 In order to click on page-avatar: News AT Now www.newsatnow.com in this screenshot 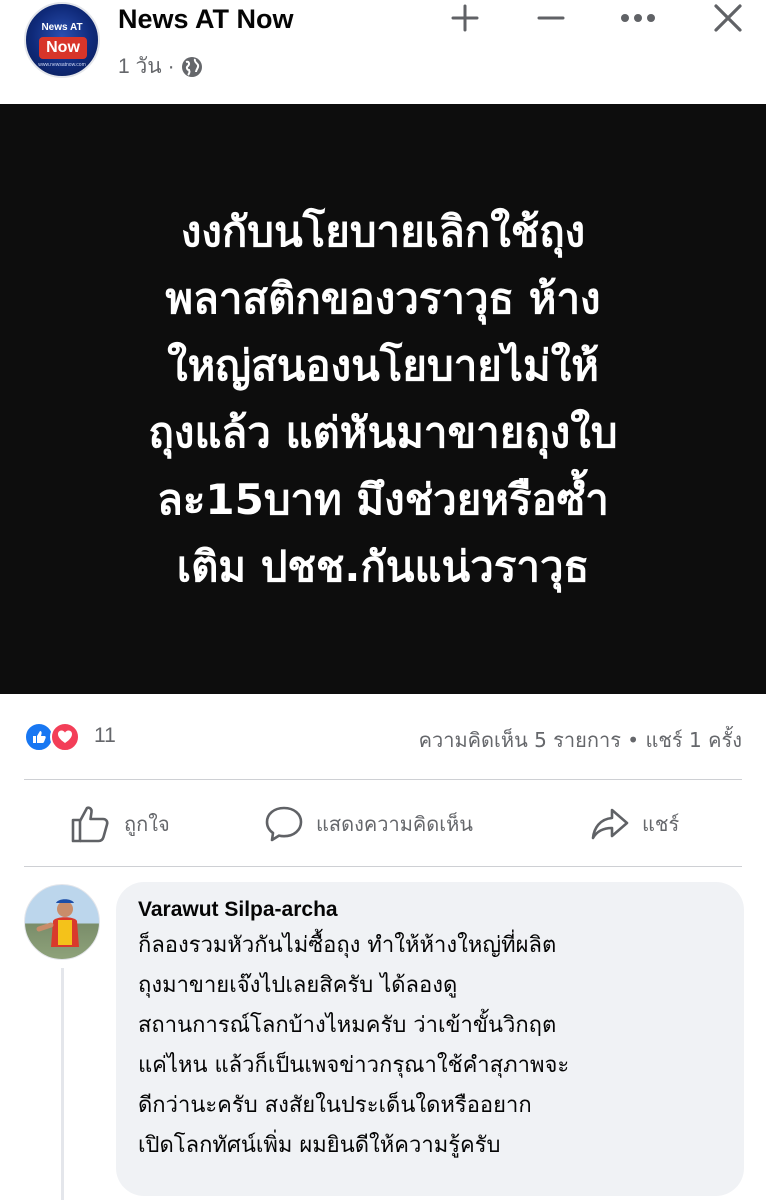, I will do `click(62, 40)`.